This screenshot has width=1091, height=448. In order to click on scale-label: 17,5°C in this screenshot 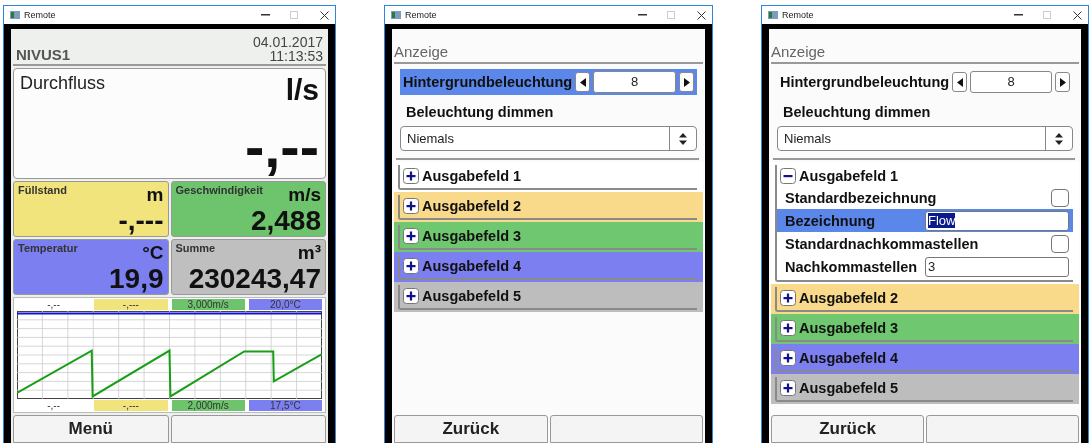, I will do `click(285, 405)`.